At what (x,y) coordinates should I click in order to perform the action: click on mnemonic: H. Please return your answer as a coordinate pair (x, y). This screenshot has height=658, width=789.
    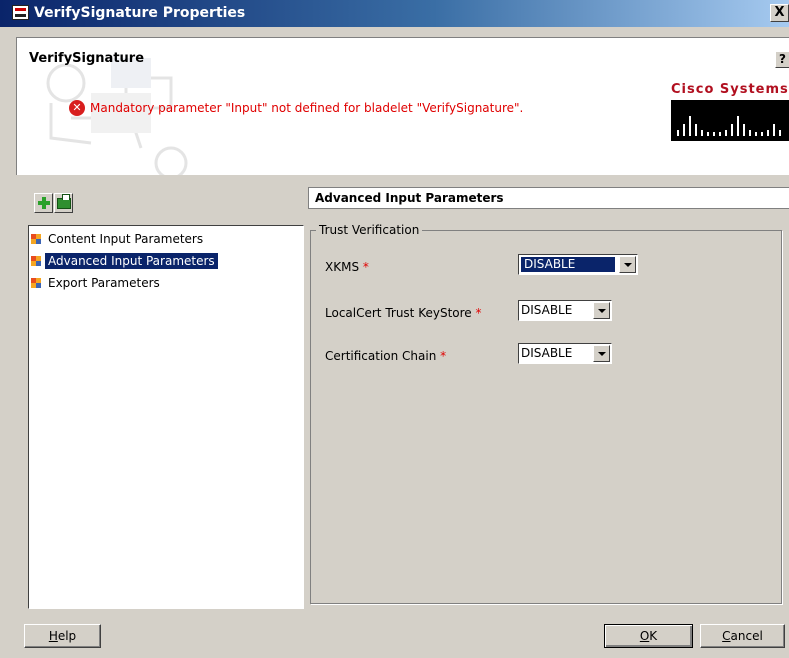
    Looking at the image, I should click on (53, 636).